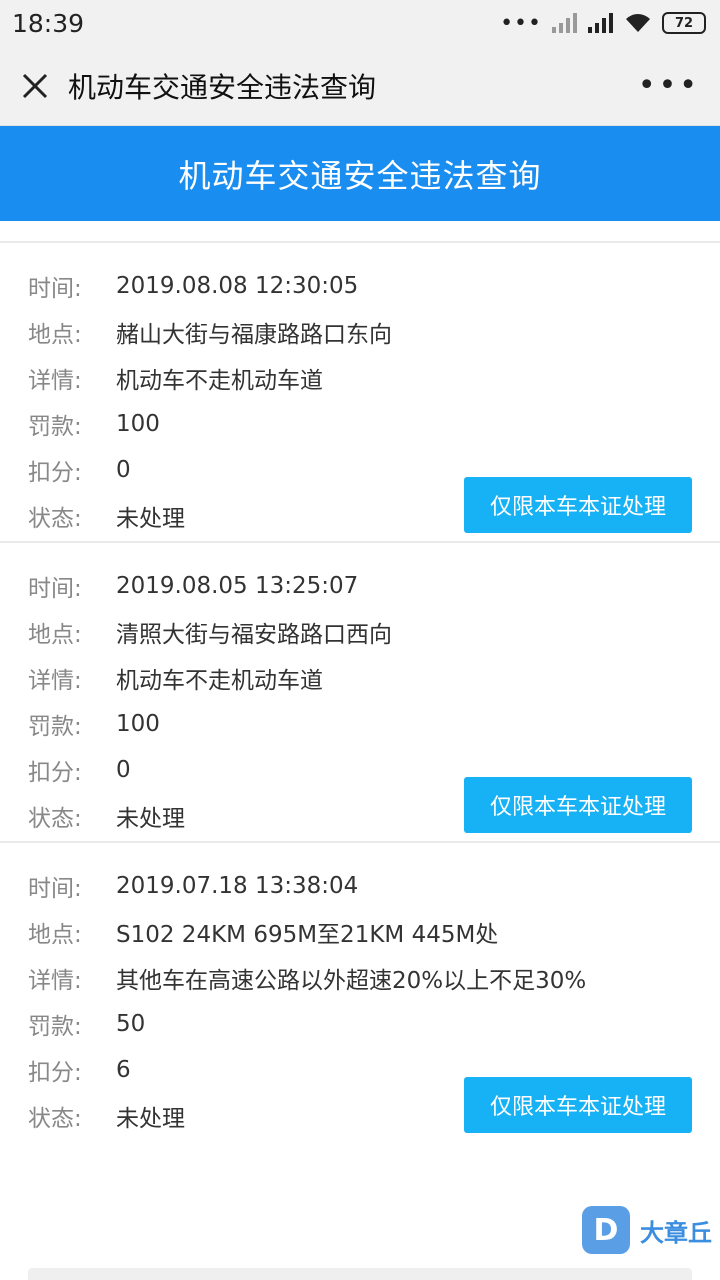  What do you see at coordinates (360, 1274) in the screenshot?
I see `next-record-edge` at bounding box center [360, 1274].